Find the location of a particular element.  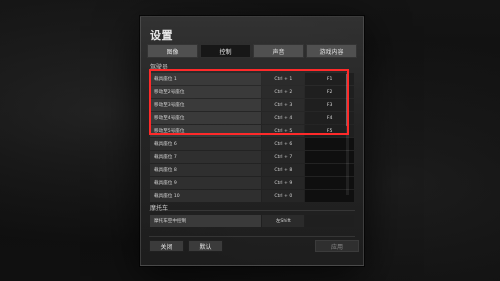

keybind-primary: Ctrl + 0 is located at coordinates (283, 196).